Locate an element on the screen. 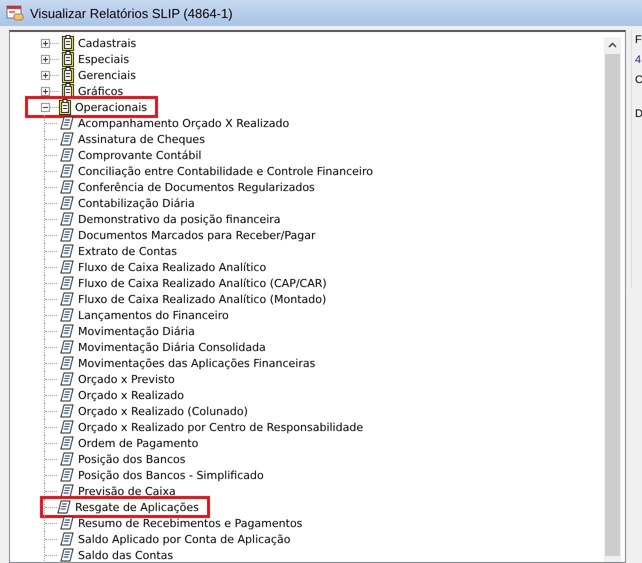 This screenshot has height=563, width=642. tree-report-item: Saldo Aplicado por Conta de Aplicação is located at coordinates (176, 539).